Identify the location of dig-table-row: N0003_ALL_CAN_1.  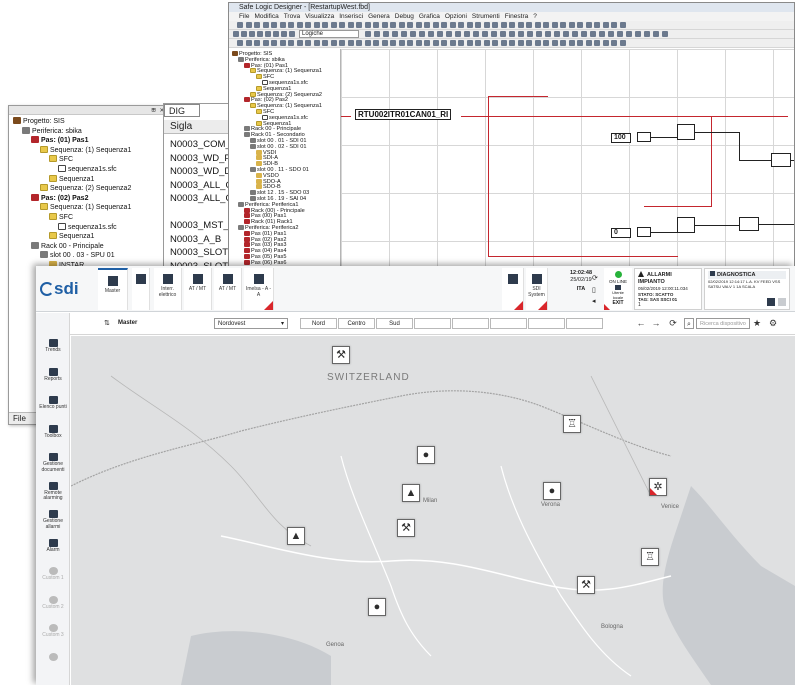
(202, 185).